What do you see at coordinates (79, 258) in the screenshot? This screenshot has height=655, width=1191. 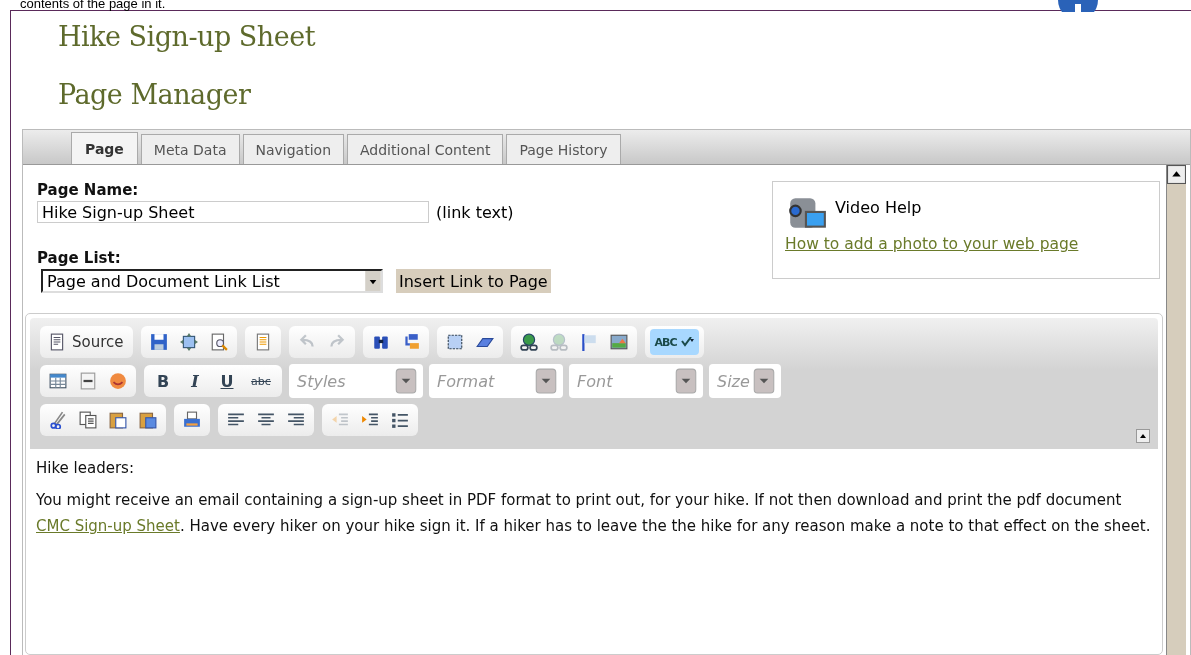 I see `field-label: Page List:` at bounding box center [79, 258].